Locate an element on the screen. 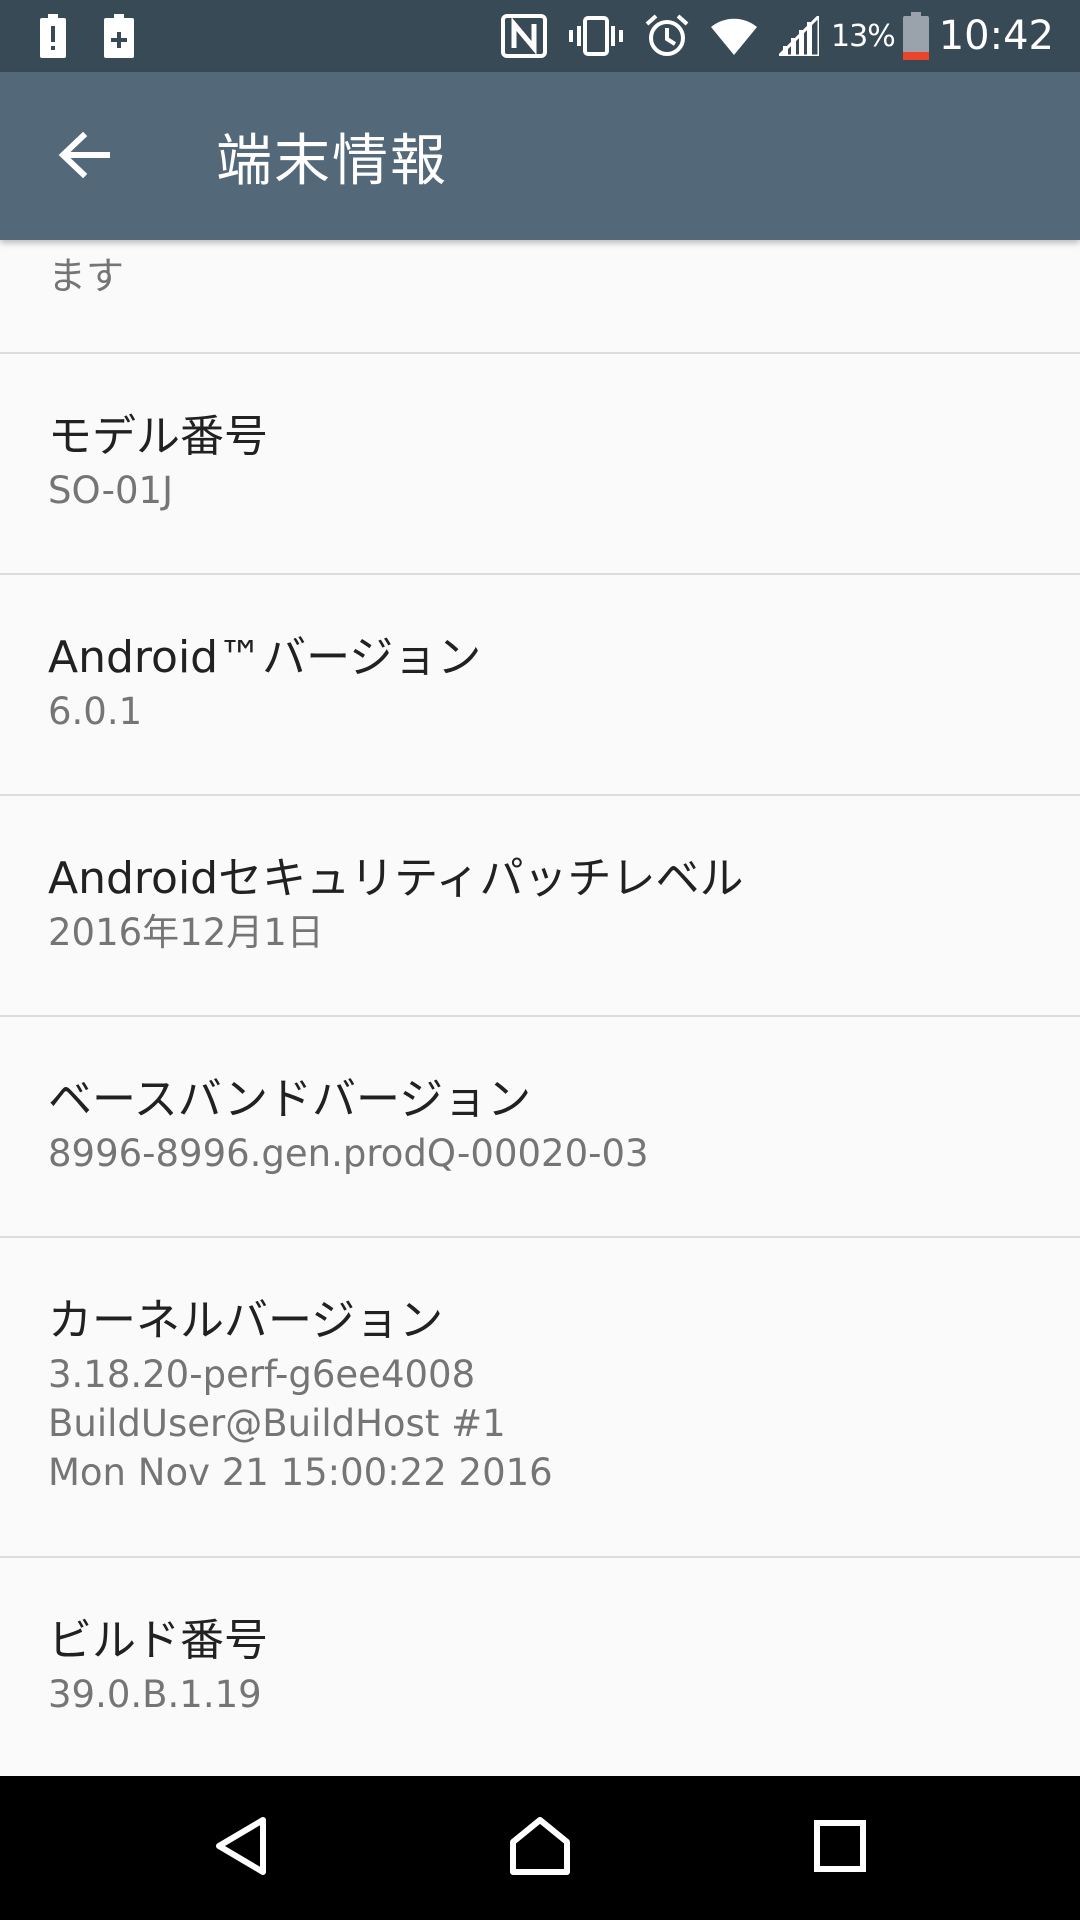  clipped-summary: ます is located at coordinates (86, 276).